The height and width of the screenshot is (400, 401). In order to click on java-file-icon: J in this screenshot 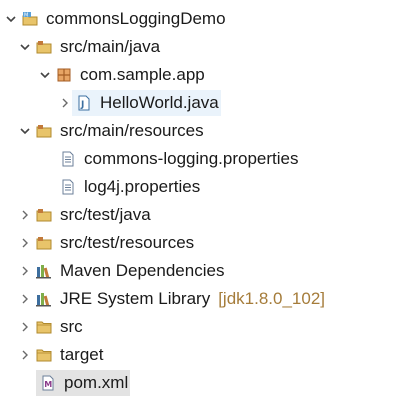, I will do `click(84, 103)`.